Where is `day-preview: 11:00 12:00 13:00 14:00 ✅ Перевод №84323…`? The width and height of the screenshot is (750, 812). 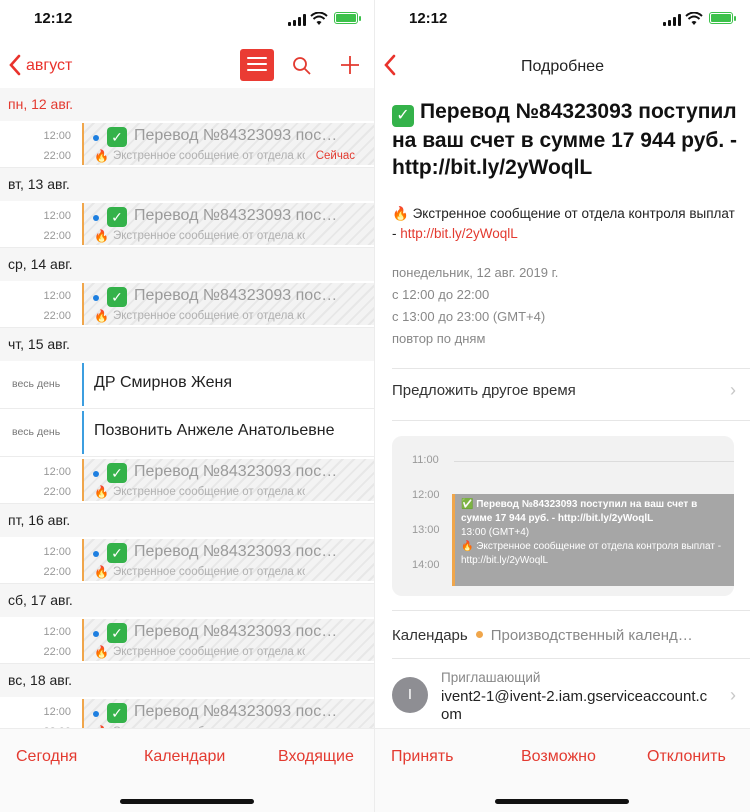 day-preview: 11:00 12:00 13:00 14:00 ✅ Перевод №84323… is located at coordinates (563, 516).